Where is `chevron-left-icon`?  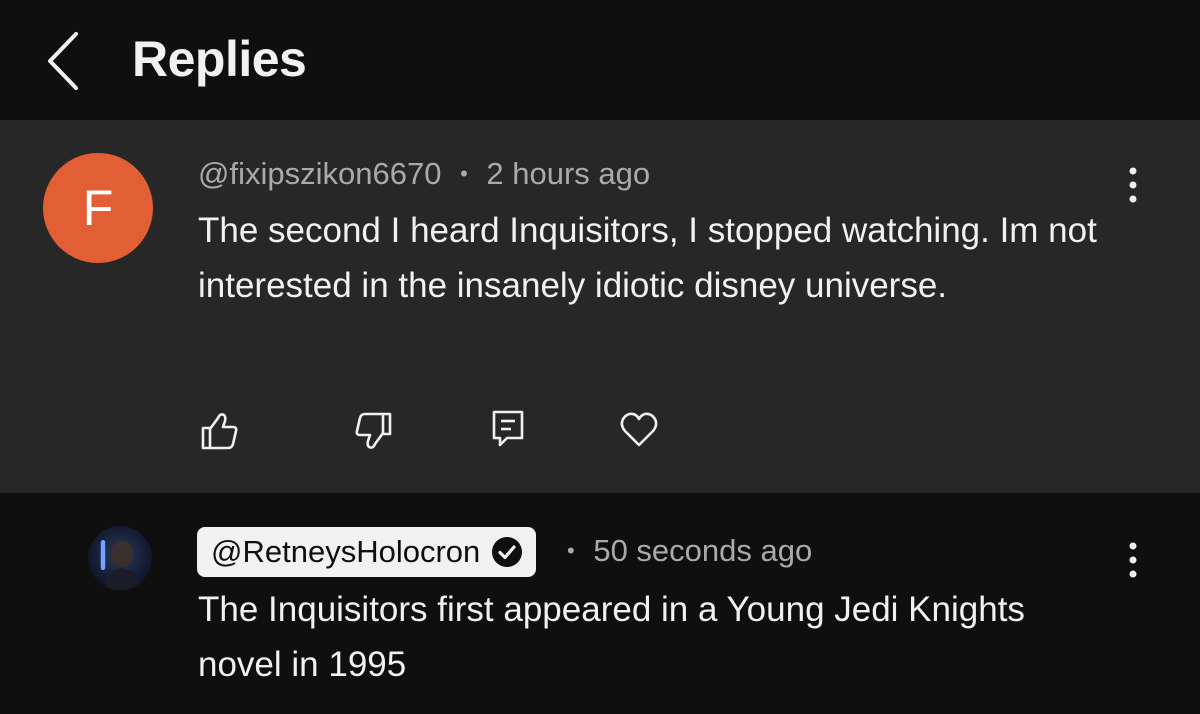 chevron-left-icon is located at coordinates (63, 61).